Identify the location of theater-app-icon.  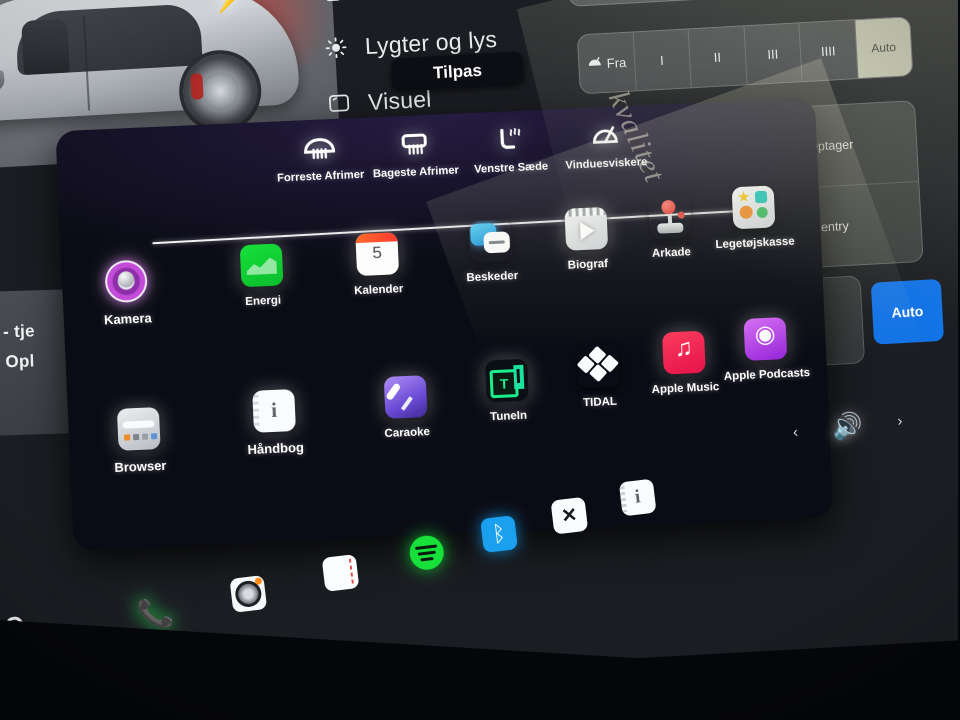
(586, 228).